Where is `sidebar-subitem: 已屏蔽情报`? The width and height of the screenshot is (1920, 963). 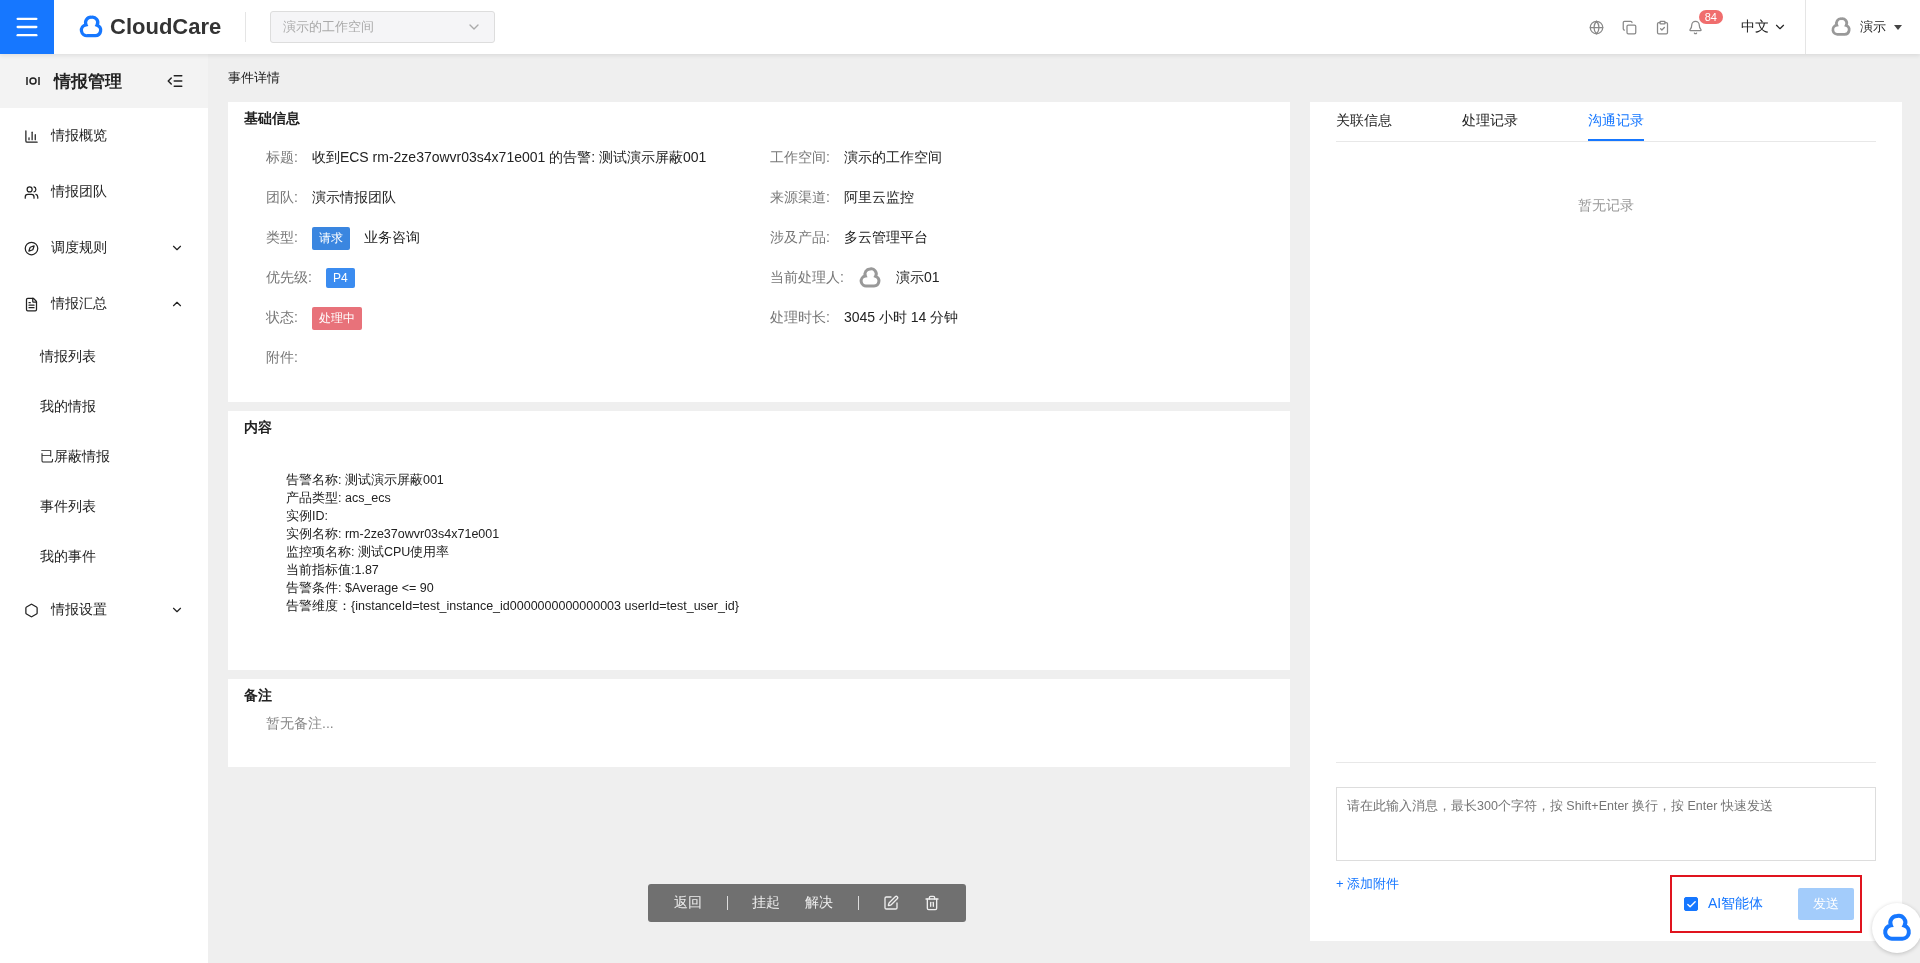 sidebar-subitem: 已屏蔽情报 is located at coordinates (104, 457).